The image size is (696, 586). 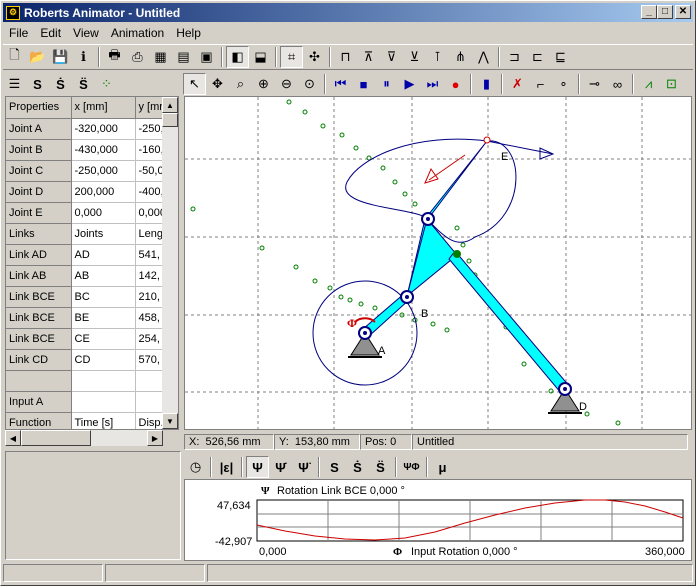 What do you see at coordinates (409, 84) in the screenshot?
I see `play-icon: ▶` at bounding box center [409, 84].